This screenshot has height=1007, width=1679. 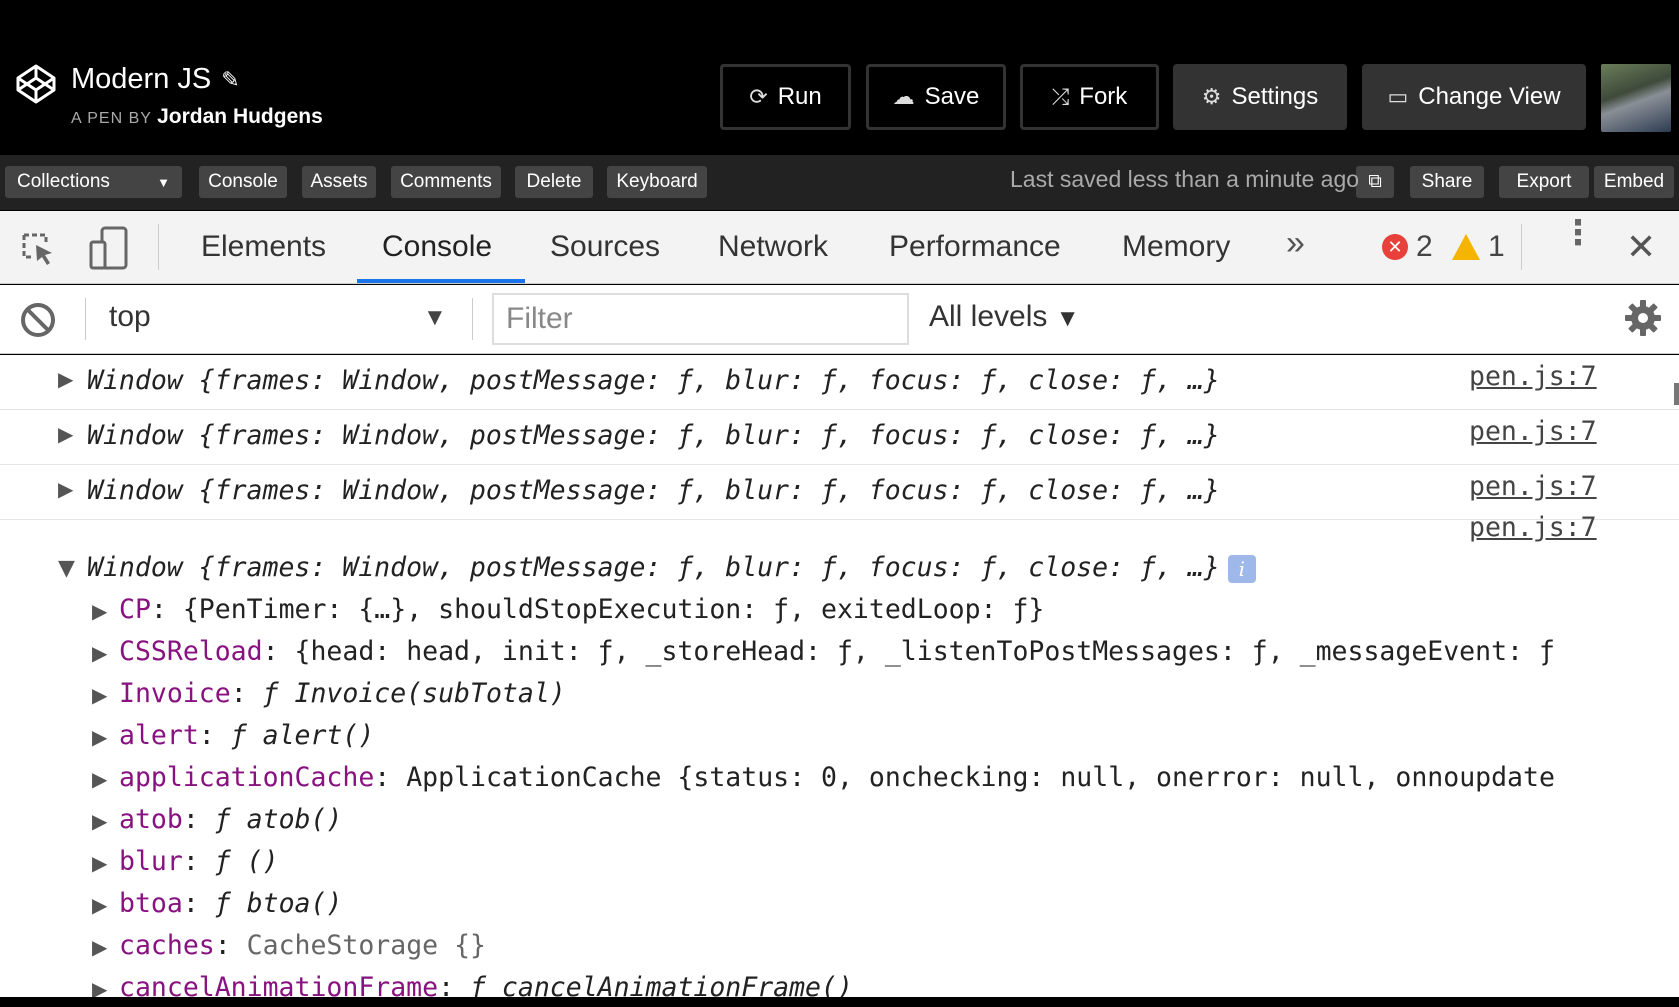 I want to click on change-view-button: ▭ Change View, so click(x=1474, y=97).